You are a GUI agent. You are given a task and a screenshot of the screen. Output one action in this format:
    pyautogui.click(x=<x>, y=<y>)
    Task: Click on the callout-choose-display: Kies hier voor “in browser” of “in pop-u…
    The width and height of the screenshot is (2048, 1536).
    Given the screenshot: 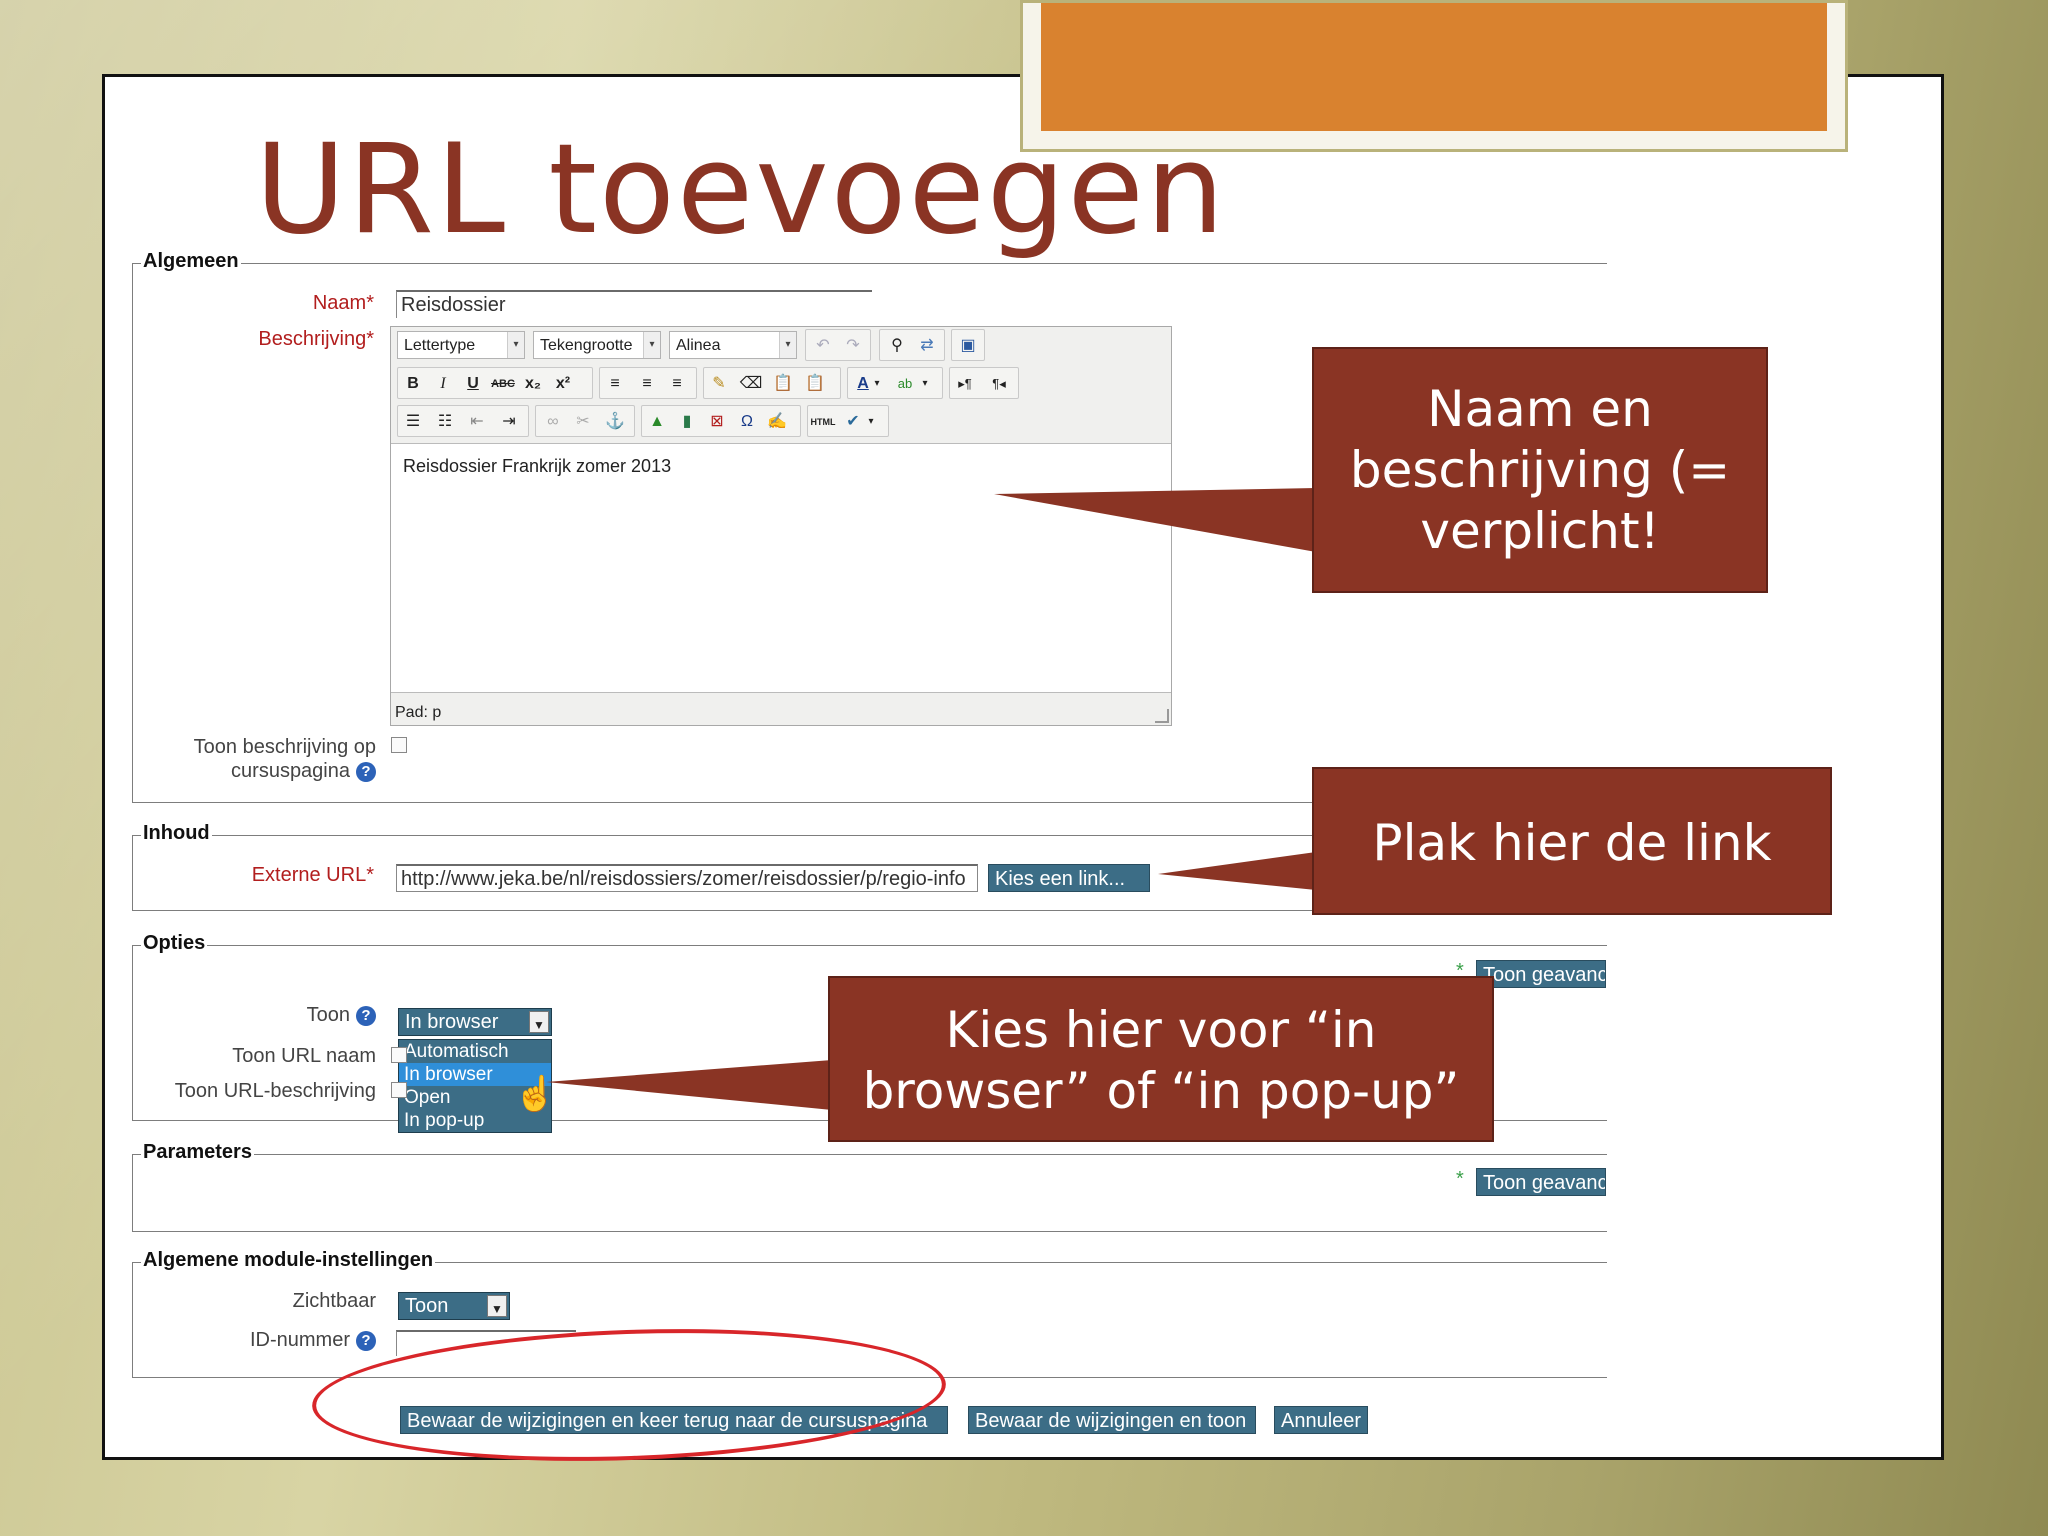 What is the action you would take?
    pyautogui.click(x=1161, y=1059)
    